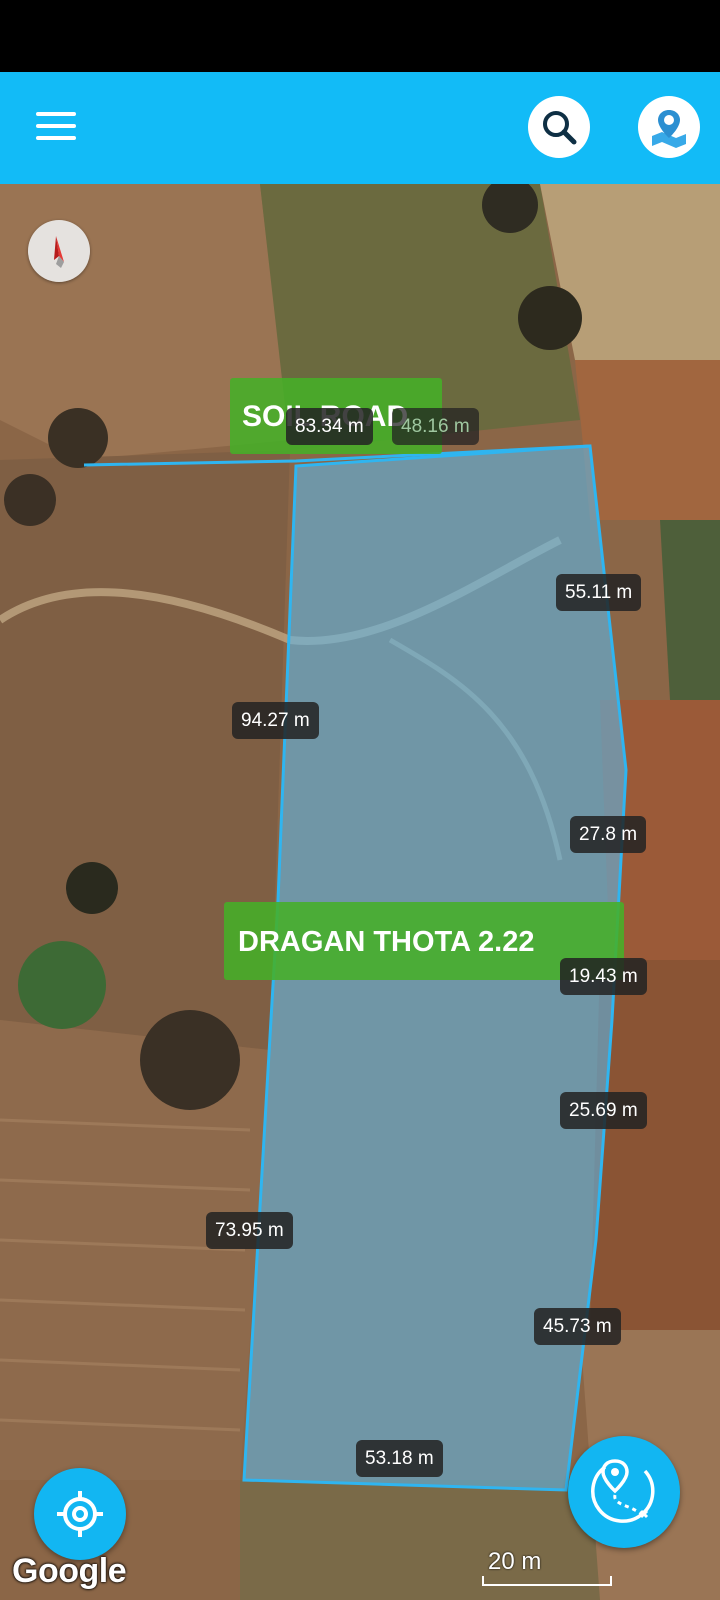 This screenshot has width=720, height=1600. Describe the element at coordinates (603, 1110) in the screenshot. I see `segment-length-label: 25.69 m` at that location.